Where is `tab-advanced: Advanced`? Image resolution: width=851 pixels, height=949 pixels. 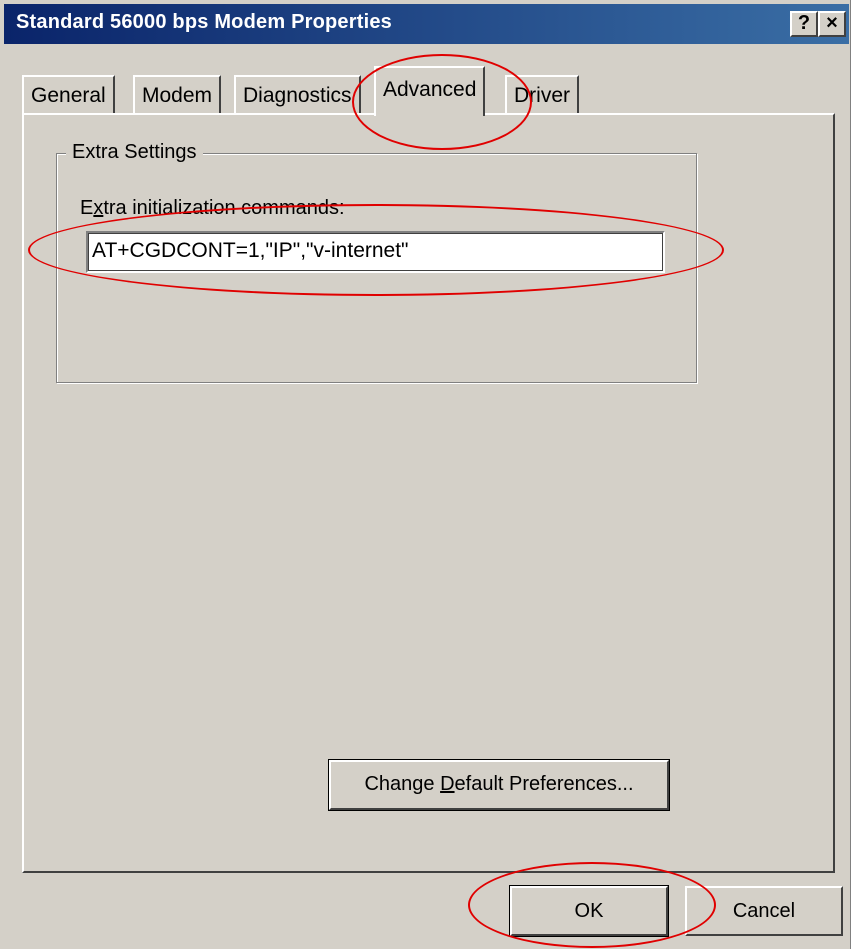
tab-advanced: Advanced is located at coordinates (430, 91).